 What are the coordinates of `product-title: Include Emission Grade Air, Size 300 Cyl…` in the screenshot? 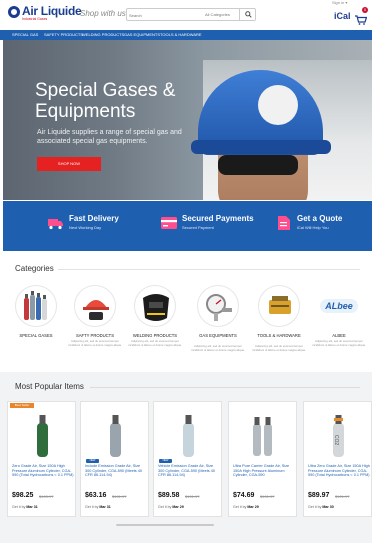 It's located at (116, 471).